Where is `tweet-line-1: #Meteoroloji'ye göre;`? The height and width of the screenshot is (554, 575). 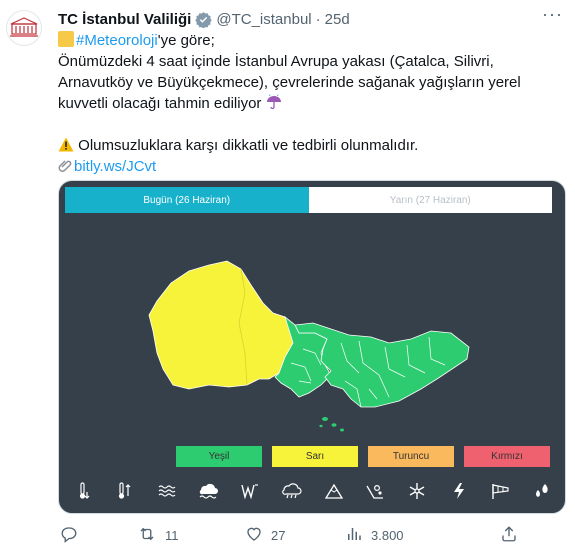 tweet-line-1: #Meteoroloji'ye göre; is located at coordinates (310, 40).